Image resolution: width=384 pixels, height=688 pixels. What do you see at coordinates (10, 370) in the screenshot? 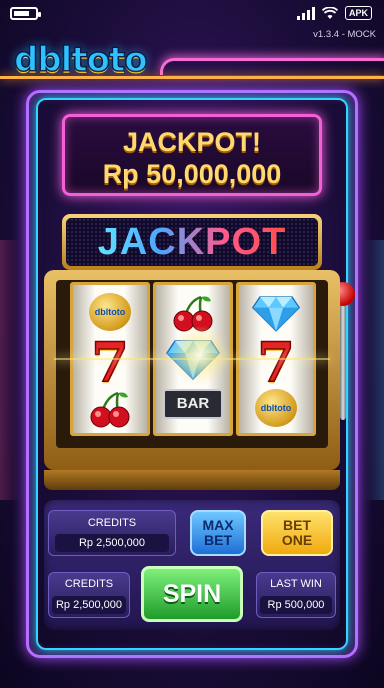
I see `left-ambient-glow` at bounding box center [10, 370].